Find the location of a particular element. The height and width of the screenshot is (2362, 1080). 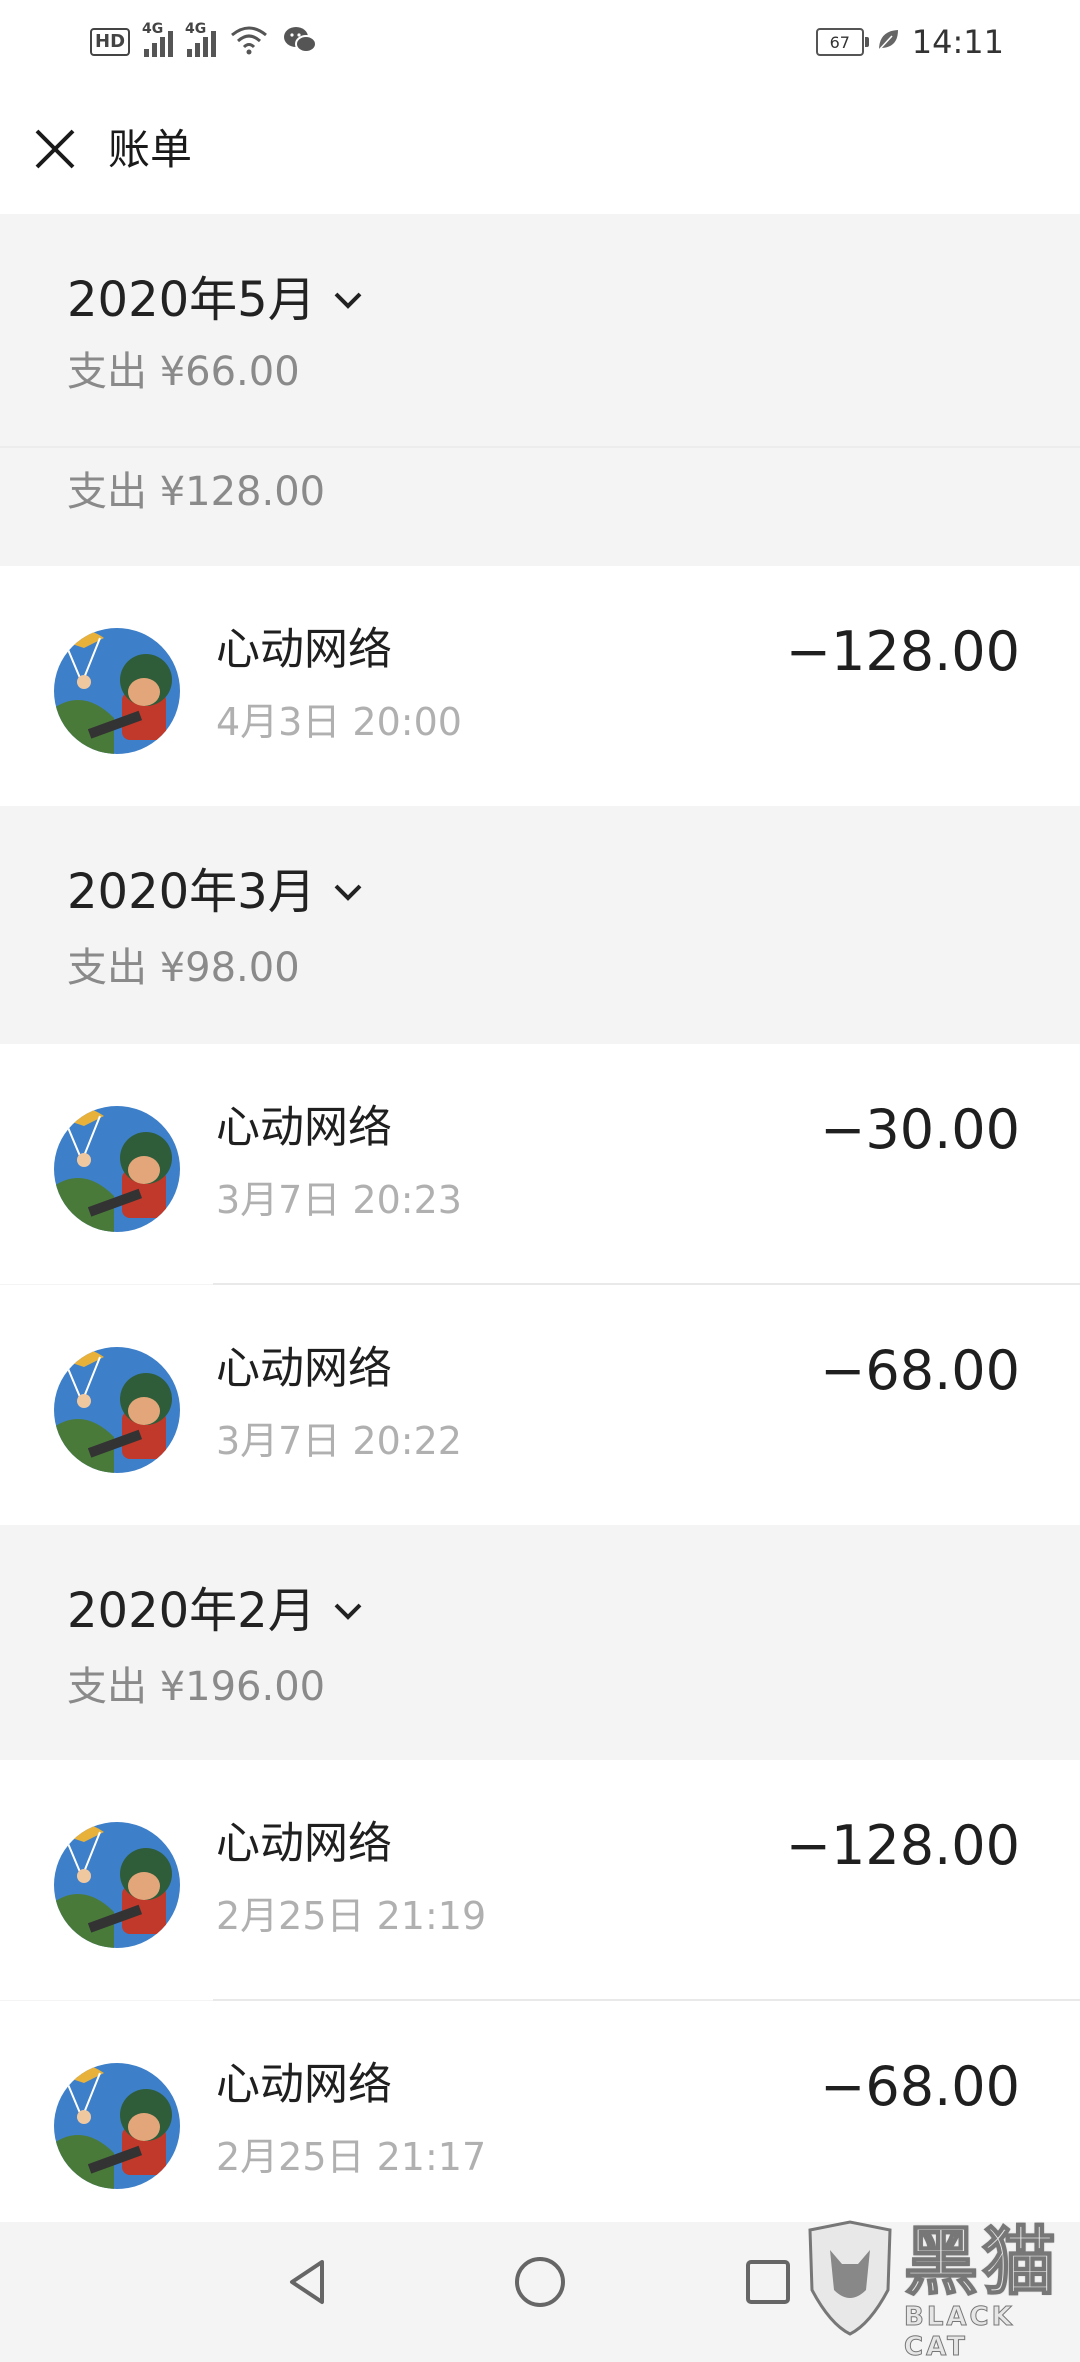

close-button is located at coordinates (55, 149).